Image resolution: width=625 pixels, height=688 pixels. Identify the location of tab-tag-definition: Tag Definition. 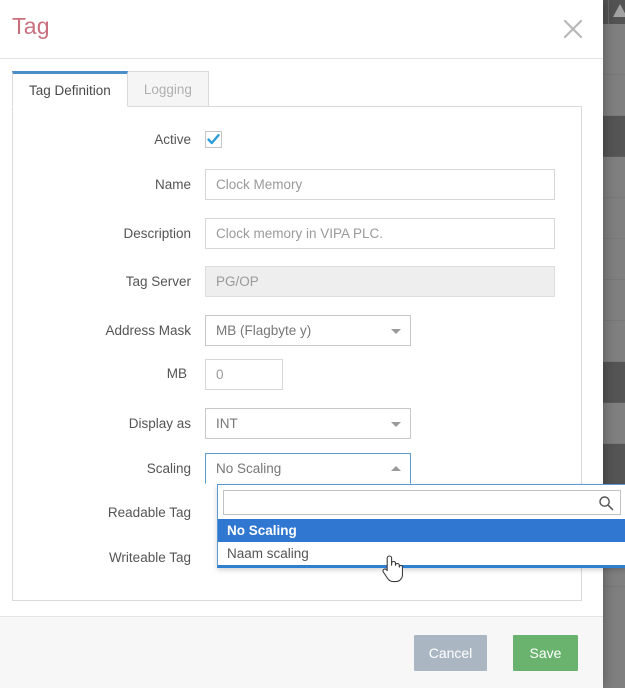
(70, 89).